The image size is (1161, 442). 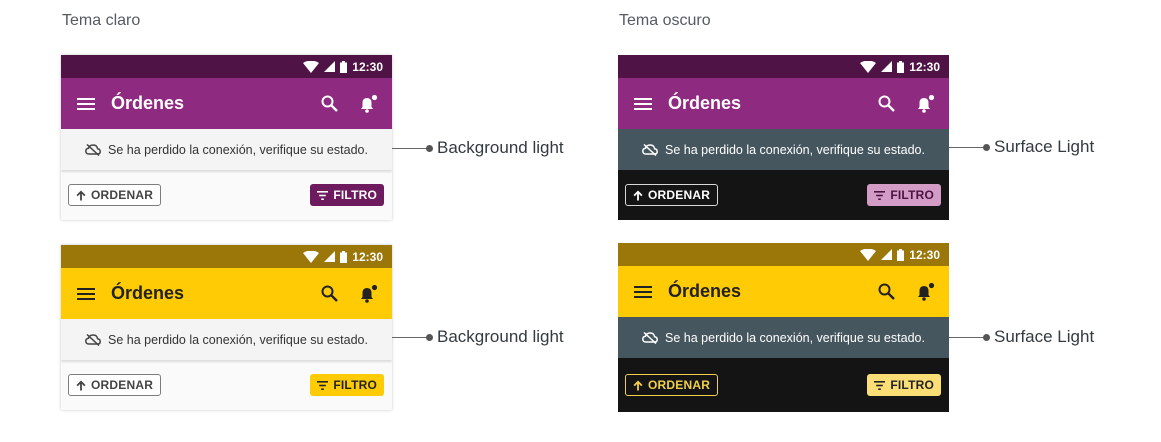 I want to click on column-title-dark: Tema oscuro, so click(x=665, y=20).